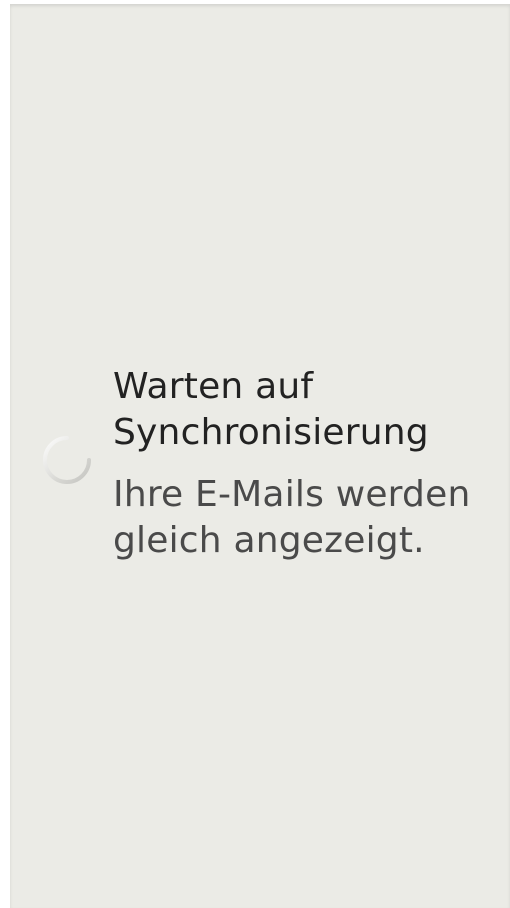 The width and height of the screenshot is (510, 908). What do you see at coordinates (292, 517) in the screenshot?
I see `sync-message: Ihre E-Mails werden gleich angezeigt.` at bounding box center [292, 517].